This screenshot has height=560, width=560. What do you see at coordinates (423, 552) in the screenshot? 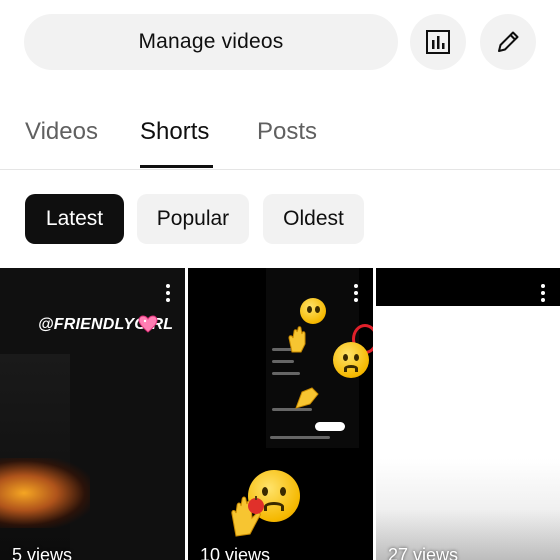
I see `view-count: 27 views` at bounding box center [423, 552].